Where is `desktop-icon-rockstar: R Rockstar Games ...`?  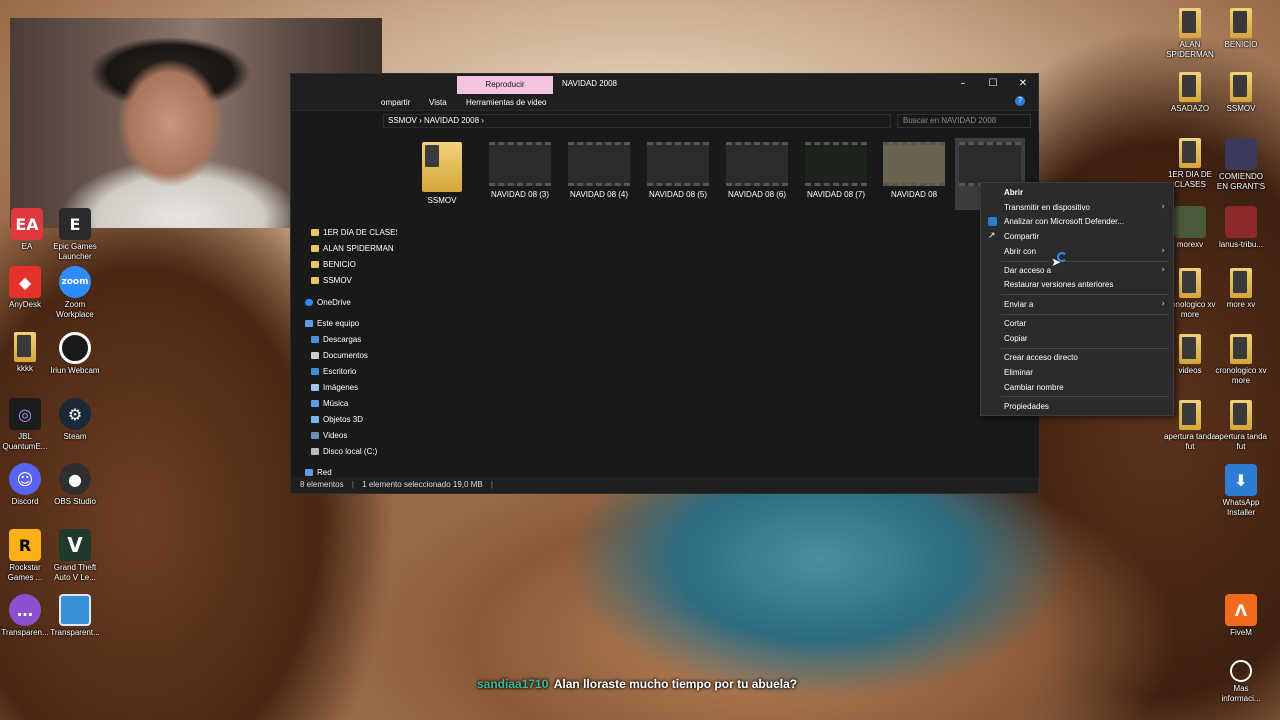 desktop-icon-rockstar: R Rockstar Games ... is located at coordinates (26, 556).